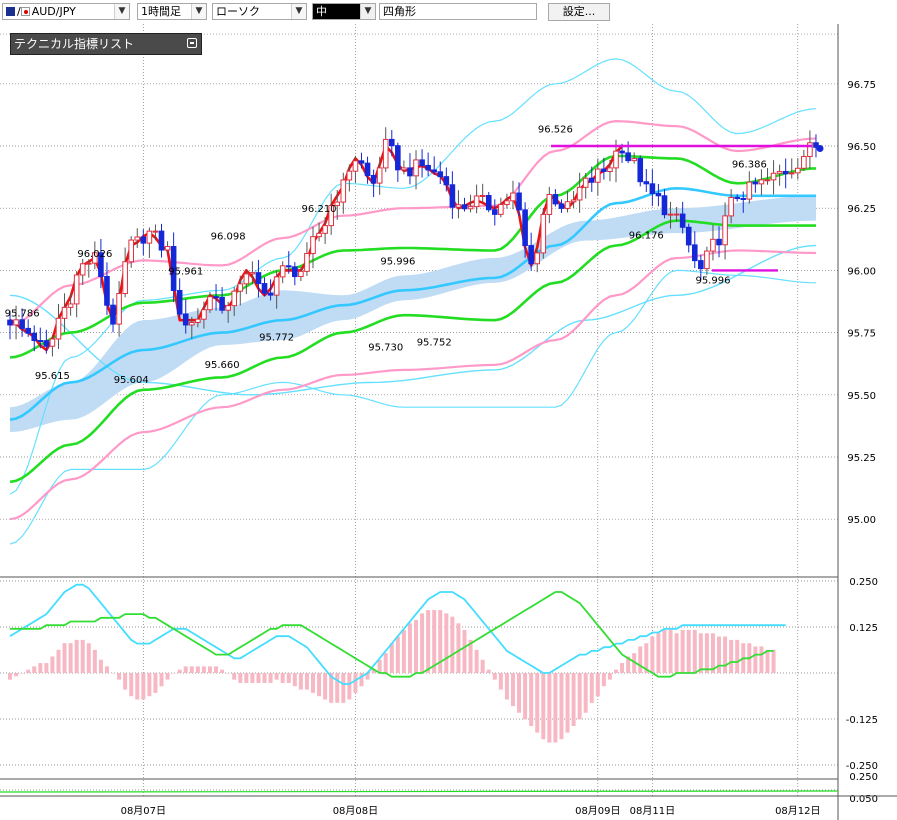 This screenshot has height=820, width=897. What do you see at coordinates (131, 380) in the screenshot?
I see `price-annotation: 95.604` at bounding box center [131, 380].